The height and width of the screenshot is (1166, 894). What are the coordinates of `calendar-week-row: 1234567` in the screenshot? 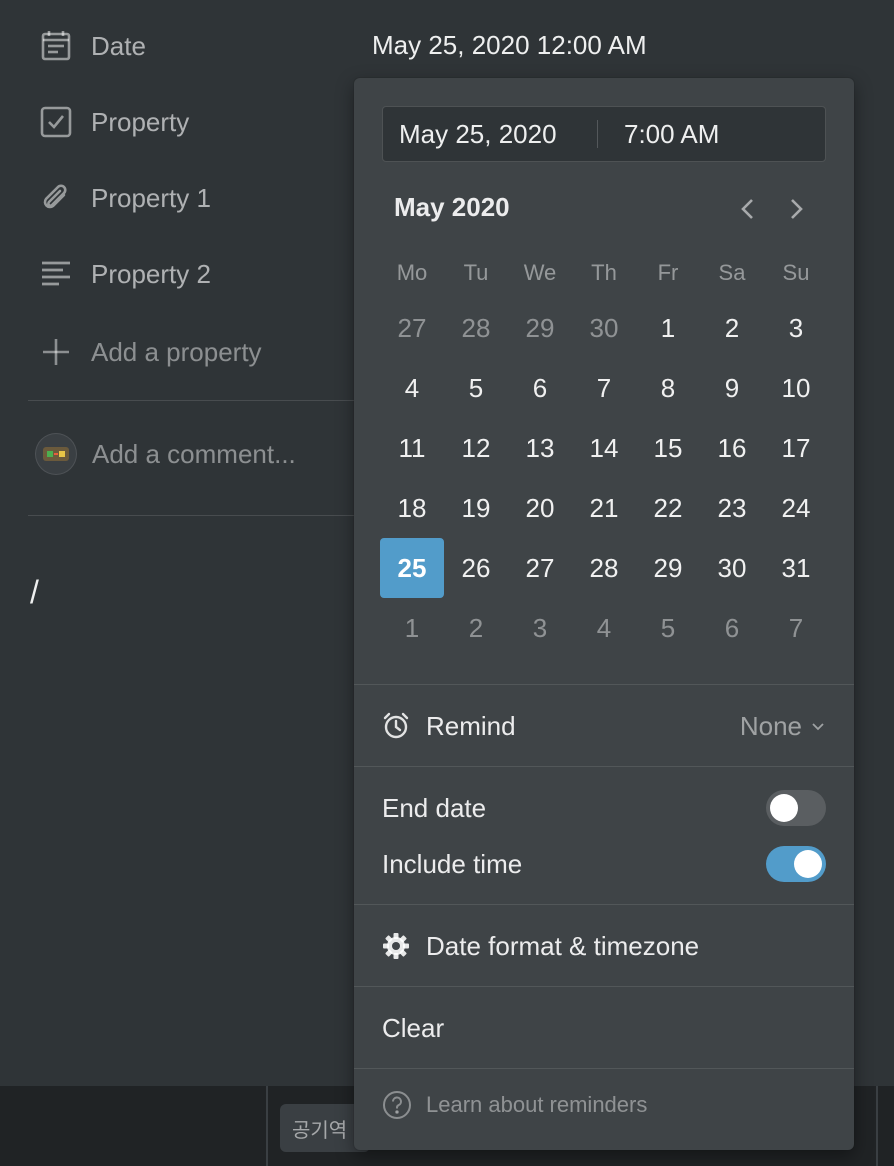 It's located at (604, 628).